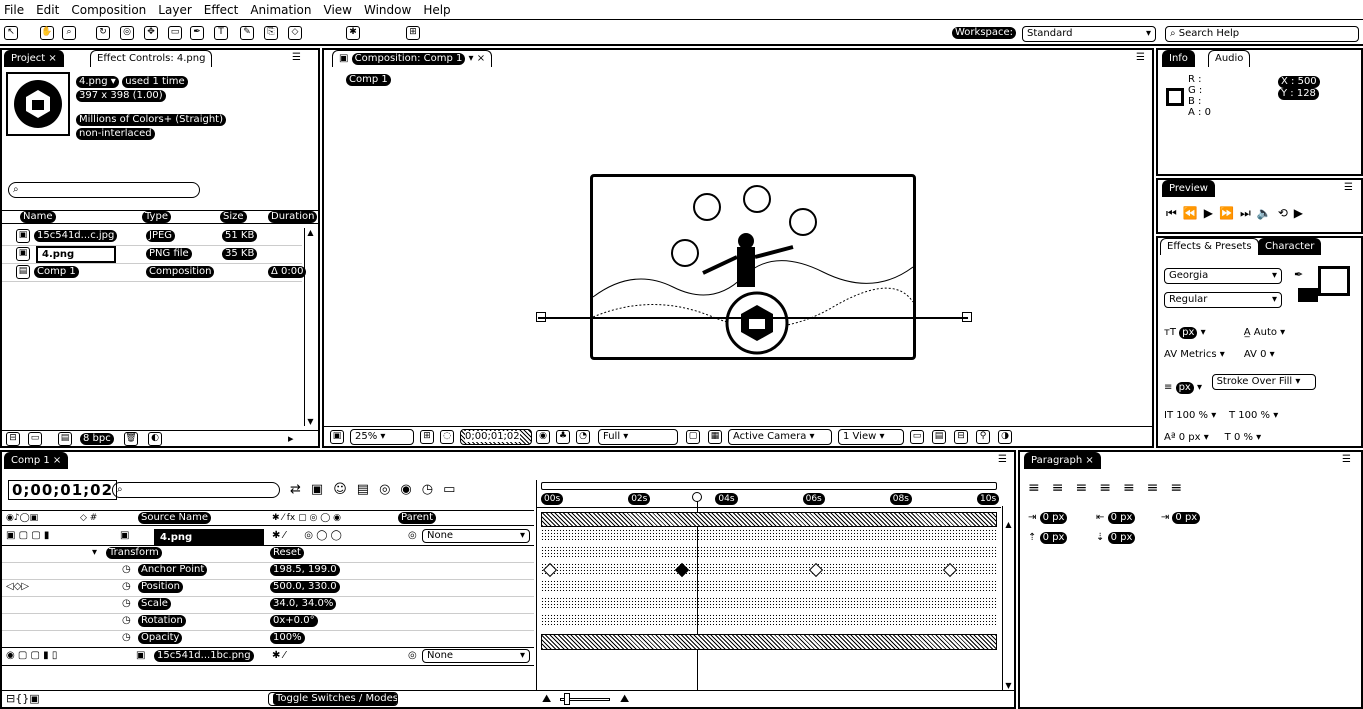 The height and width of the screenshot is (709, 1363). Describe the element at coordinates (387, 10) in the screenshot. I see `menu-item-window: Window` at that location.